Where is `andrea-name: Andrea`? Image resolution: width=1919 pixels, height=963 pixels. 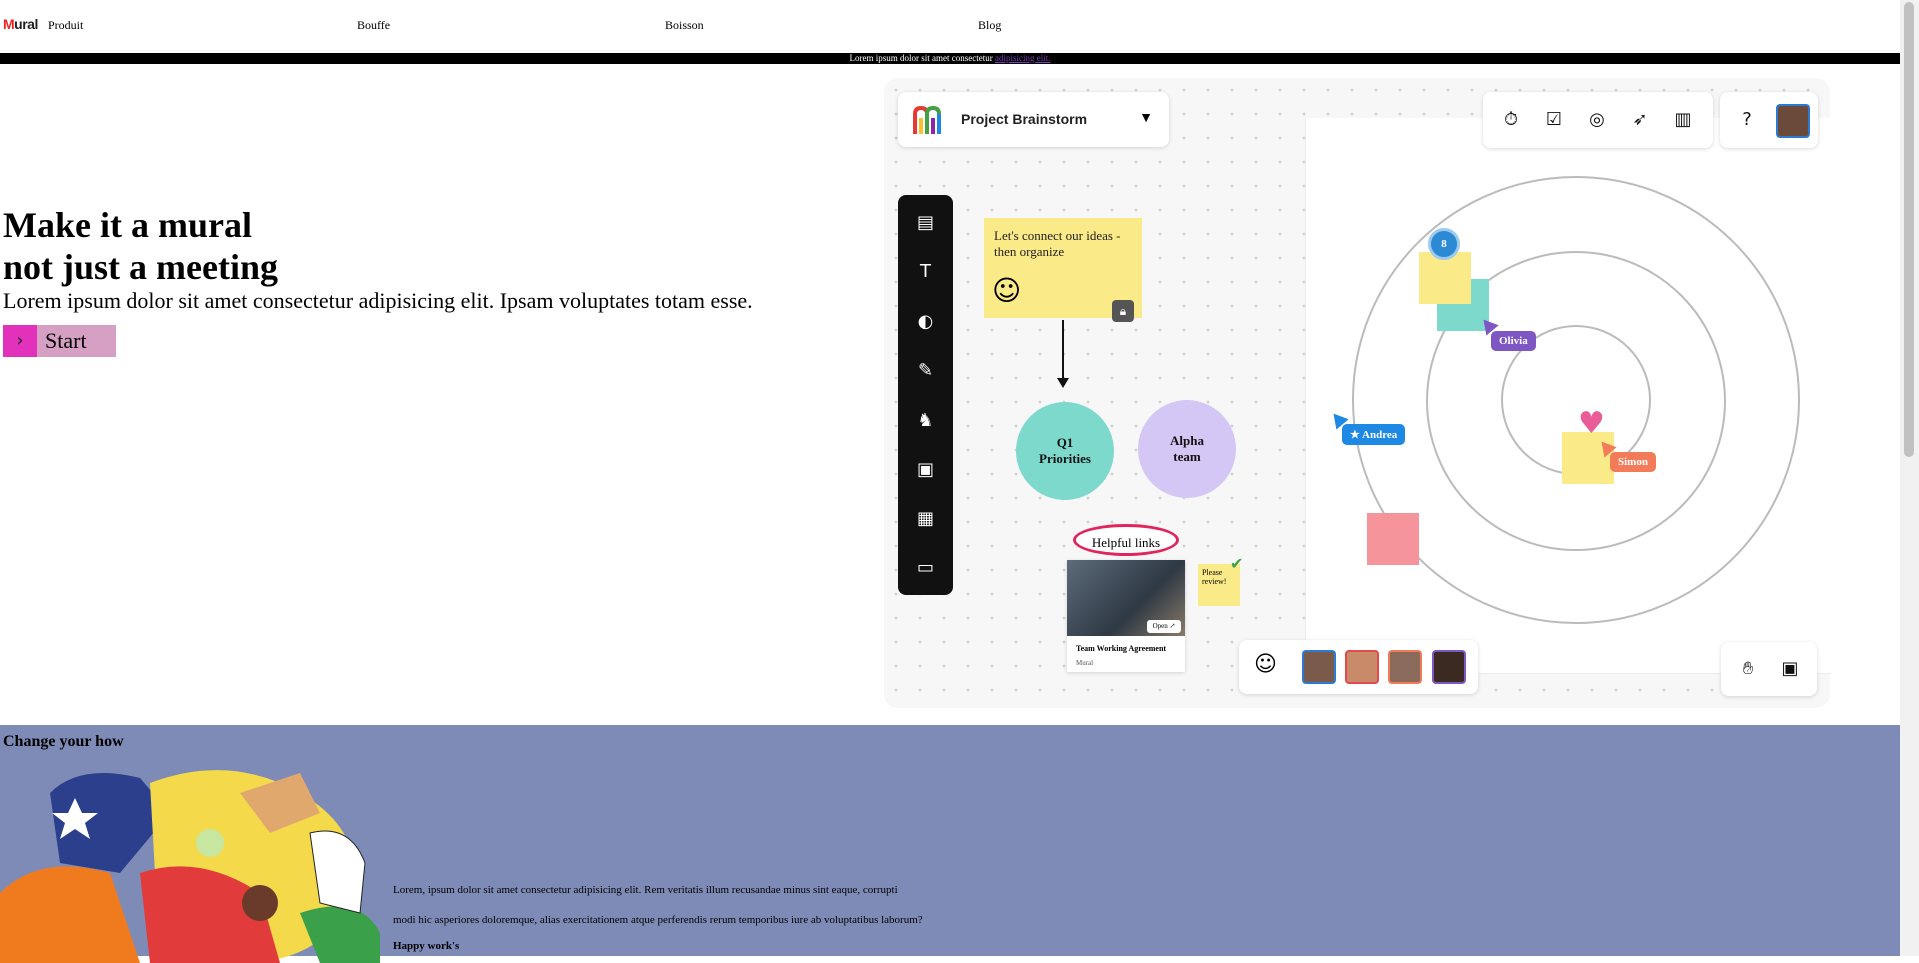 andrea-name: Andrea is located at coordinates (1380, 435).